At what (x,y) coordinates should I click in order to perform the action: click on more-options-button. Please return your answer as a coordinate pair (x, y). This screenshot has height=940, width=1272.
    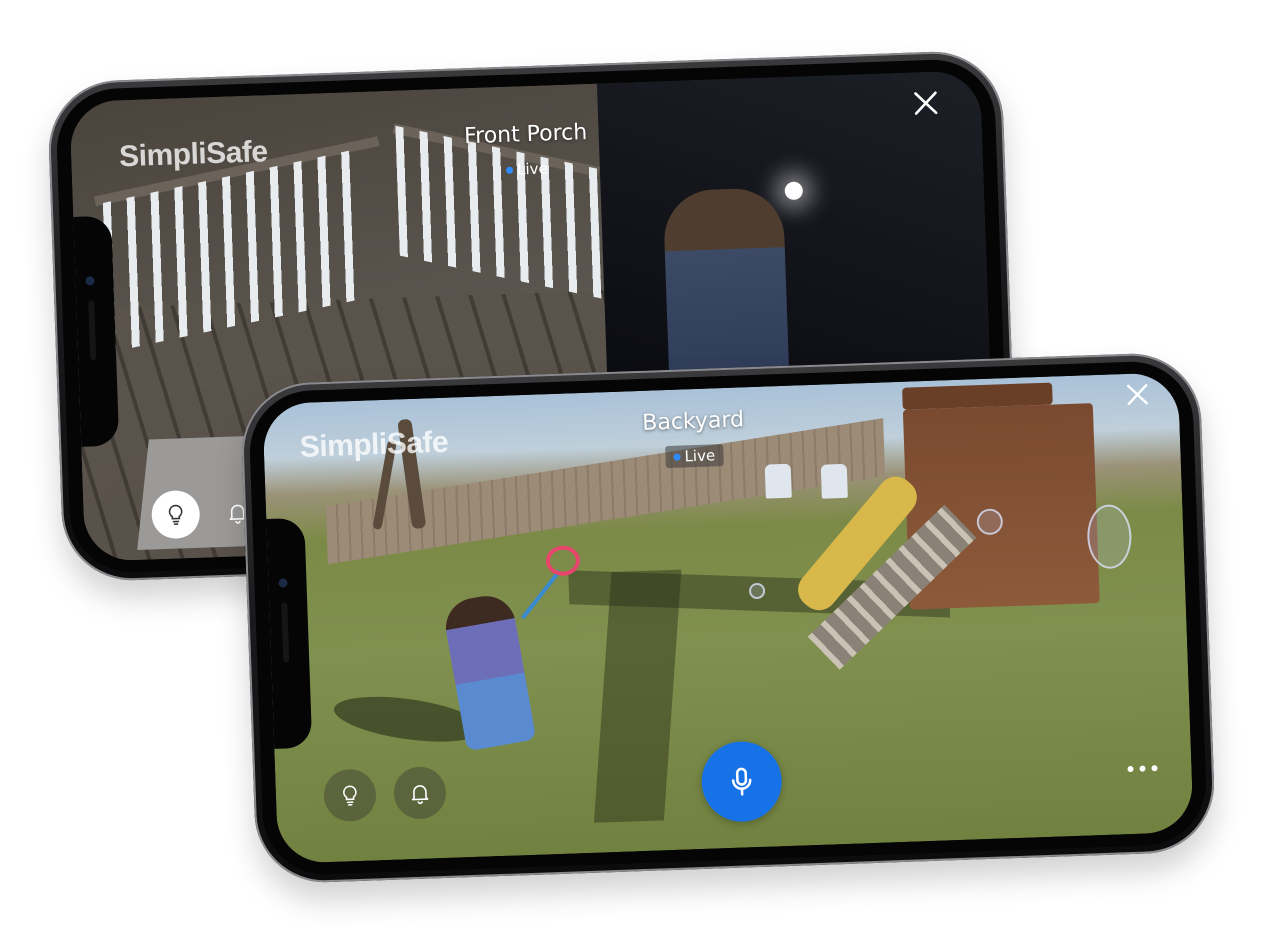
    Looking at the image, I should click on (1142, 769).